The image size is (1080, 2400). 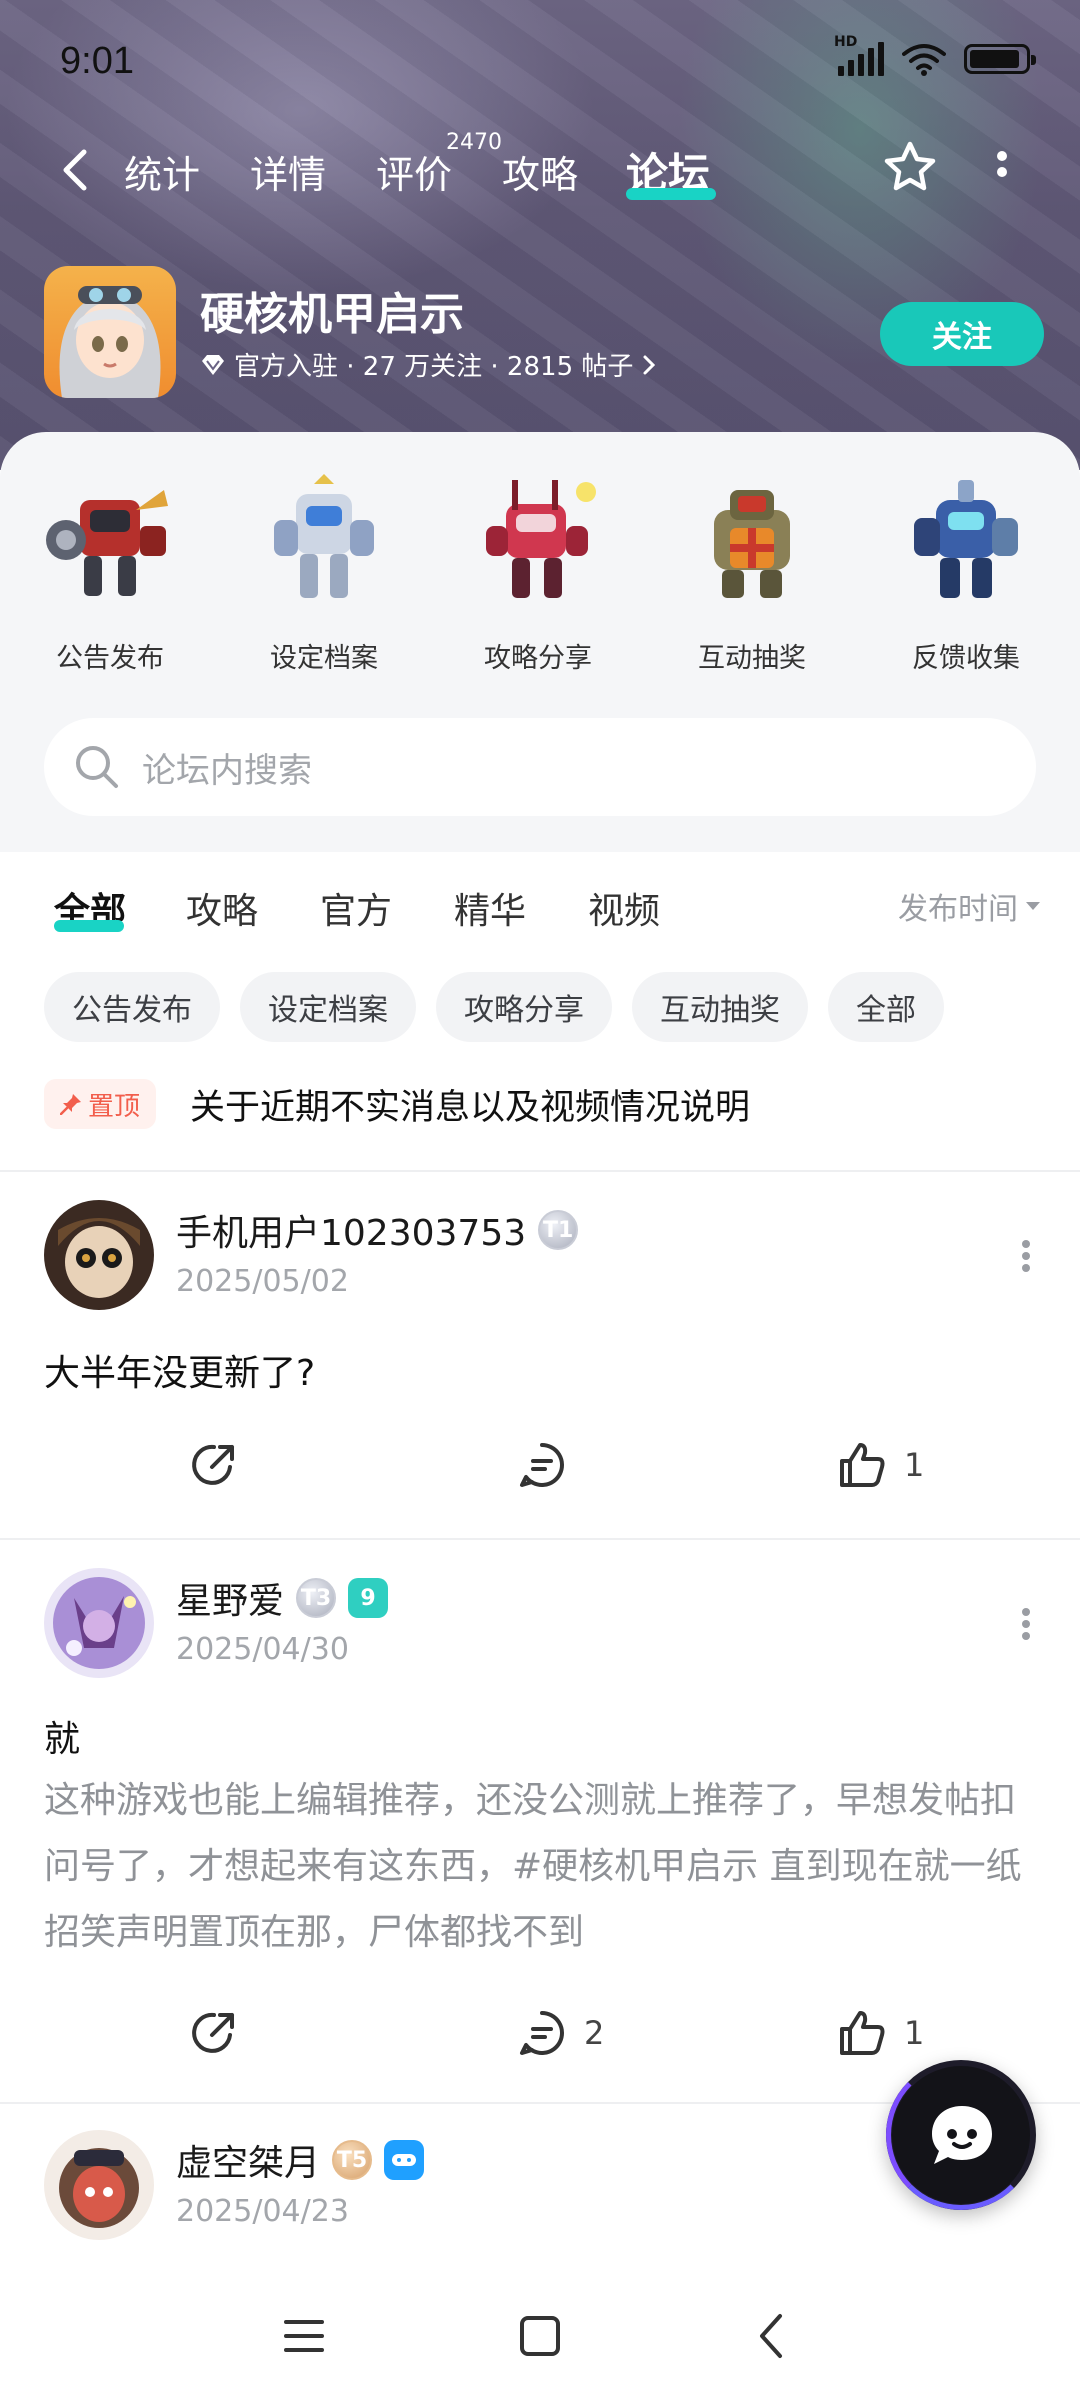 I want to click on divider, so click(x=540, y=1539).